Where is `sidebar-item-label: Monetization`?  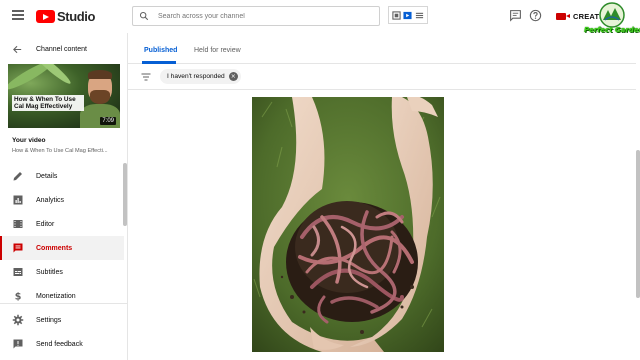
sidebar-item-label: Monetization is located at coordinates (56, 296).